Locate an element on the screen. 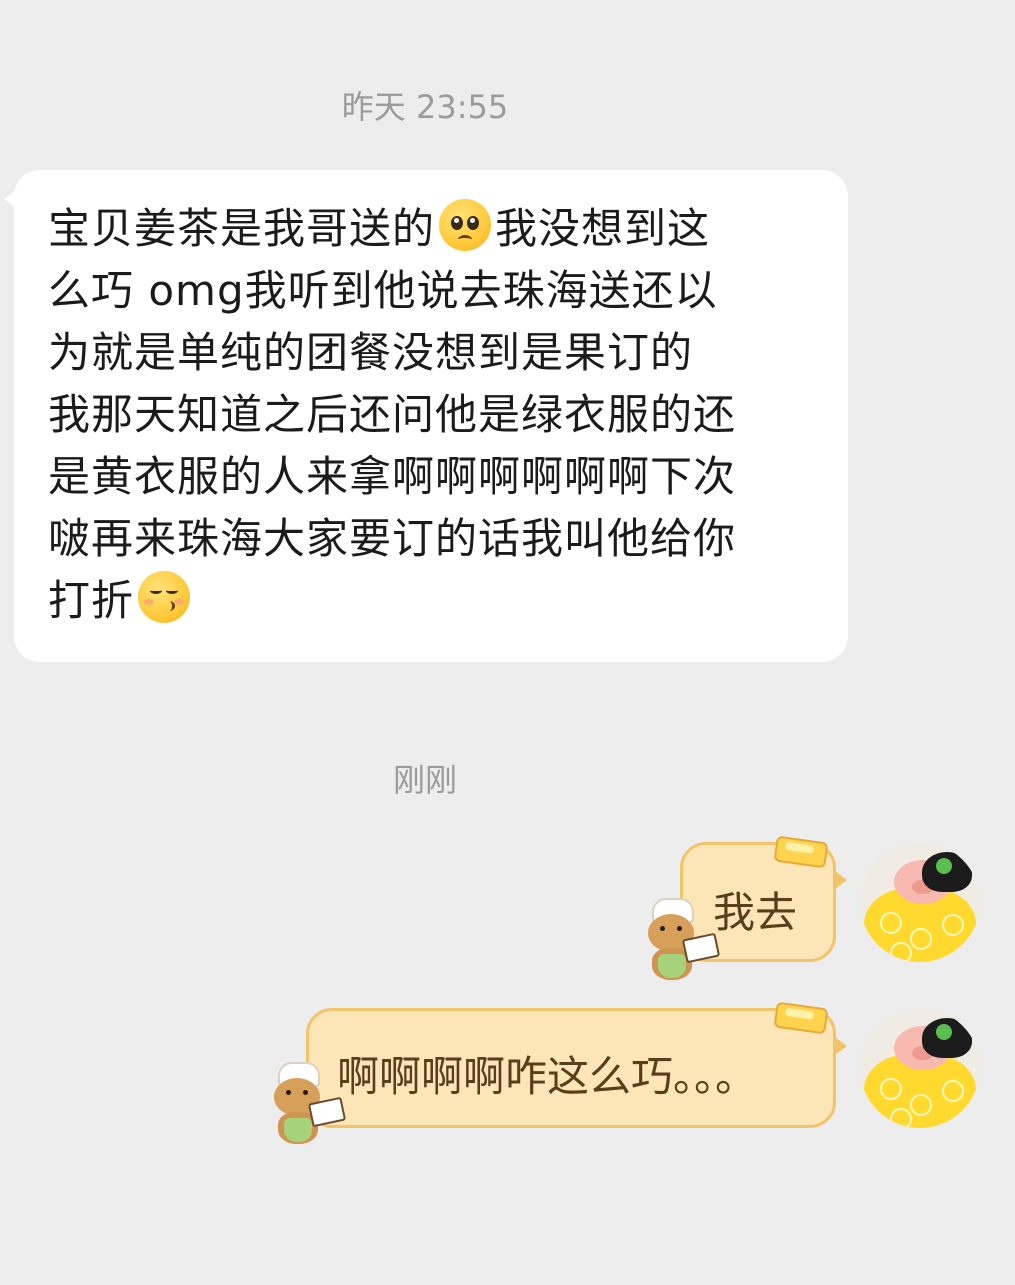  pleading-face-emoji is located at coordinates (465, 225).